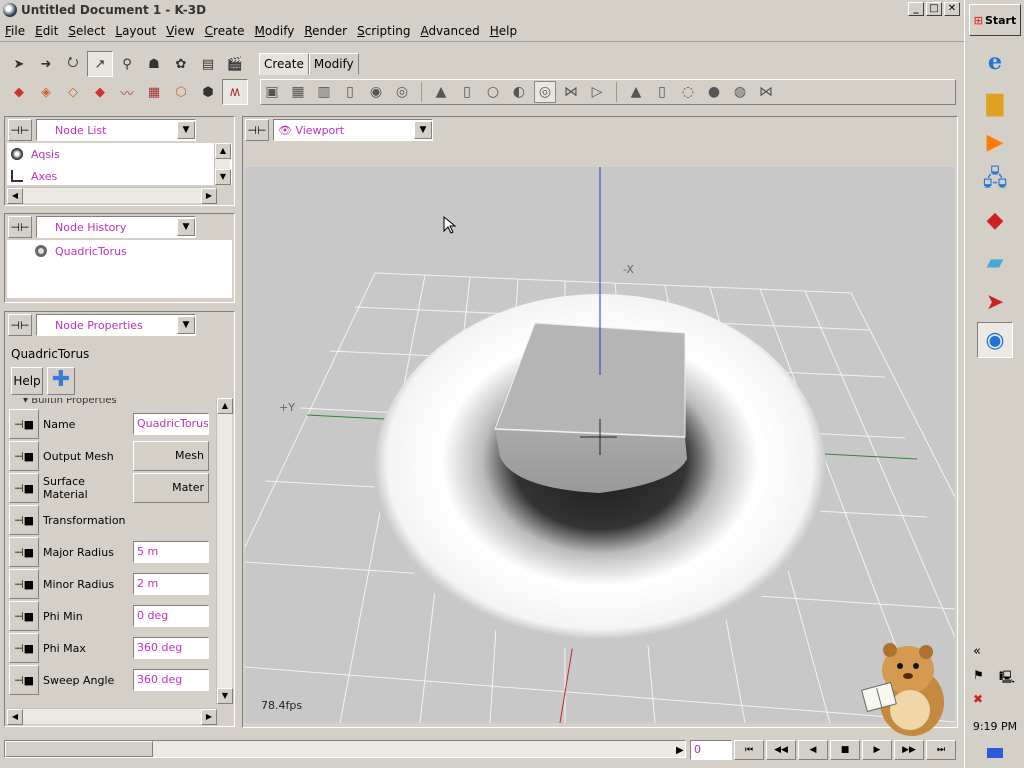 This screenshot has height=768, width=1024. I want to click on network-tray-icon: 🖳, so click(1007, 678).